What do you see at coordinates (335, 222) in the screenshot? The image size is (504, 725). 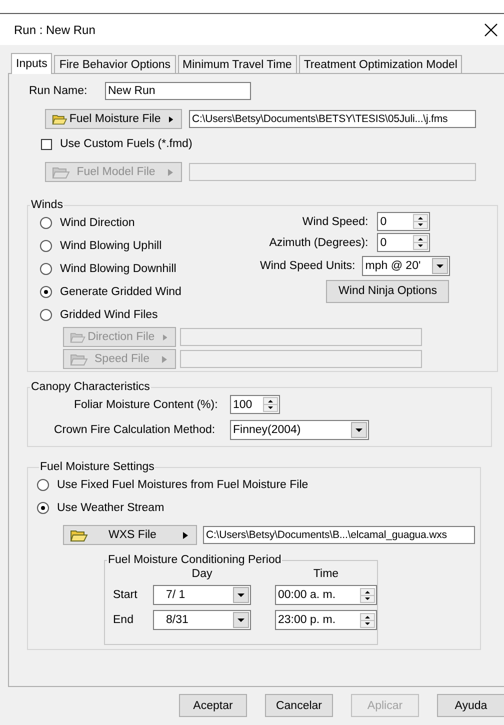 I see `field-label: Wind Speed:` at bounding box center [335, 222].